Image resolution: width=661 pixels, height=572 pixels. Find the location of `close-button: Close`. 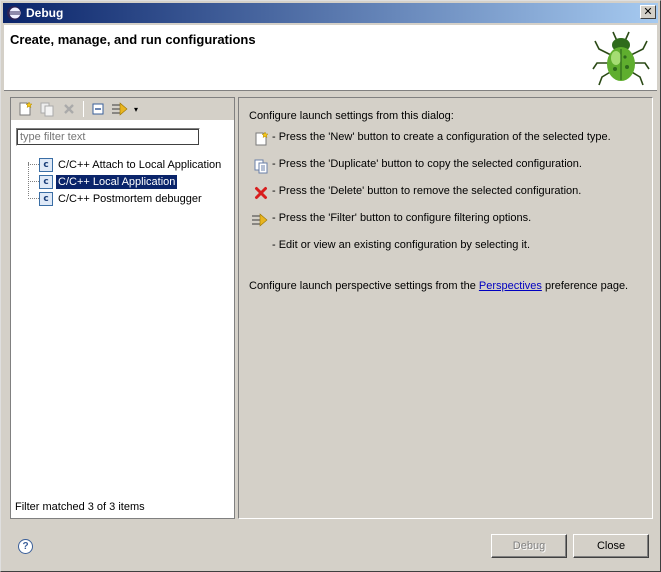

close-button: Close is located at coordinates (611, 546).